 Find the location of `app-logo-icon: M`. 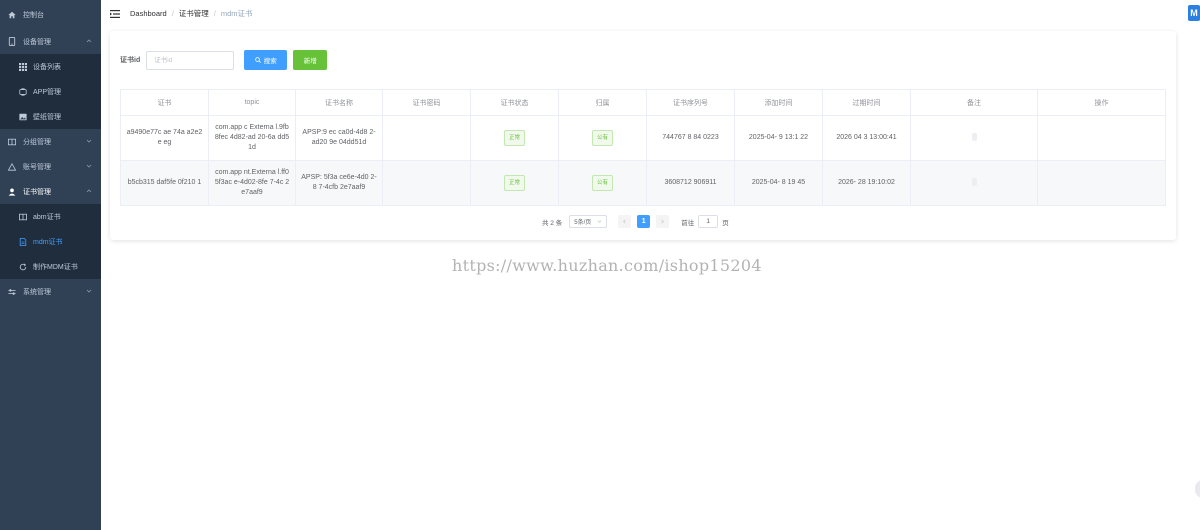

app-logo-icon: M is located at coordinates (1194, 13).